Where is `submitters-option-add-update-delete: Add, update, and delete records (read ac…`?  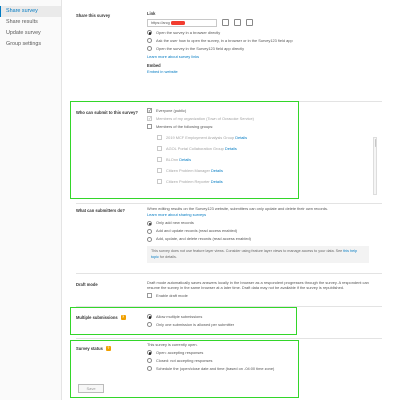 submitters-option-add-update-delete: Add, update, and delete records (read ac… is located at coordinates (258, 239).